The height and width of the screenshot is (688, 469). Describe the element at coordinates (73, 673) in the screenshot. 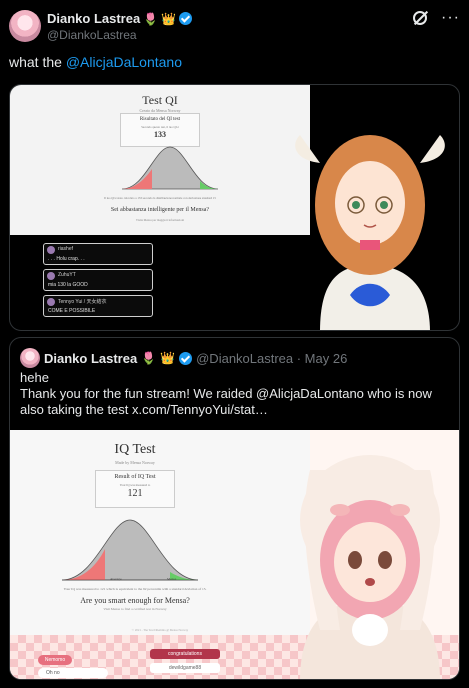

I see `chat-message-pill: Oh no` at that location.